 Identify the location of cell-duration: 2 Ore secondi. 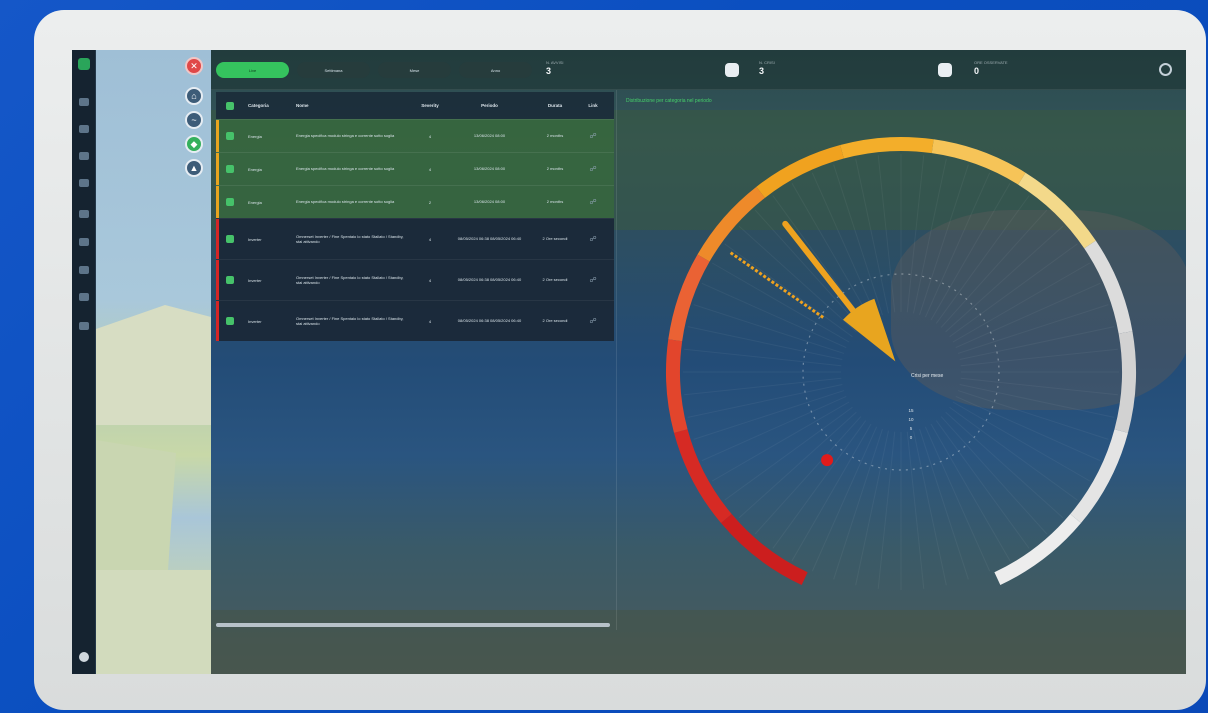
(555, 239).